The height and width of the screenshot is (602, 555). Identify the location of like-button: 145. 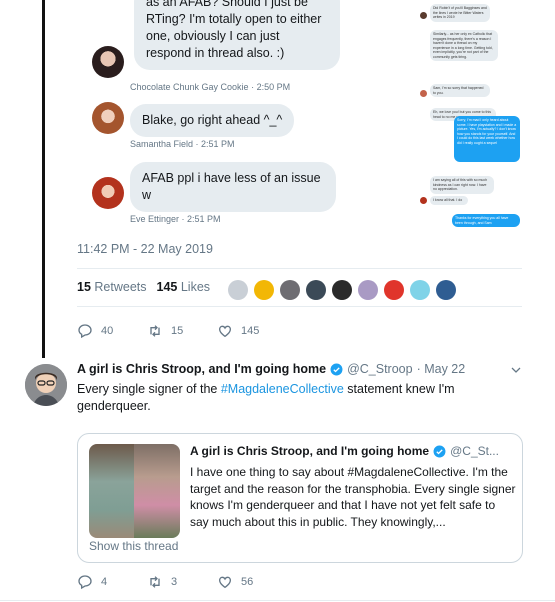
(252, 331).